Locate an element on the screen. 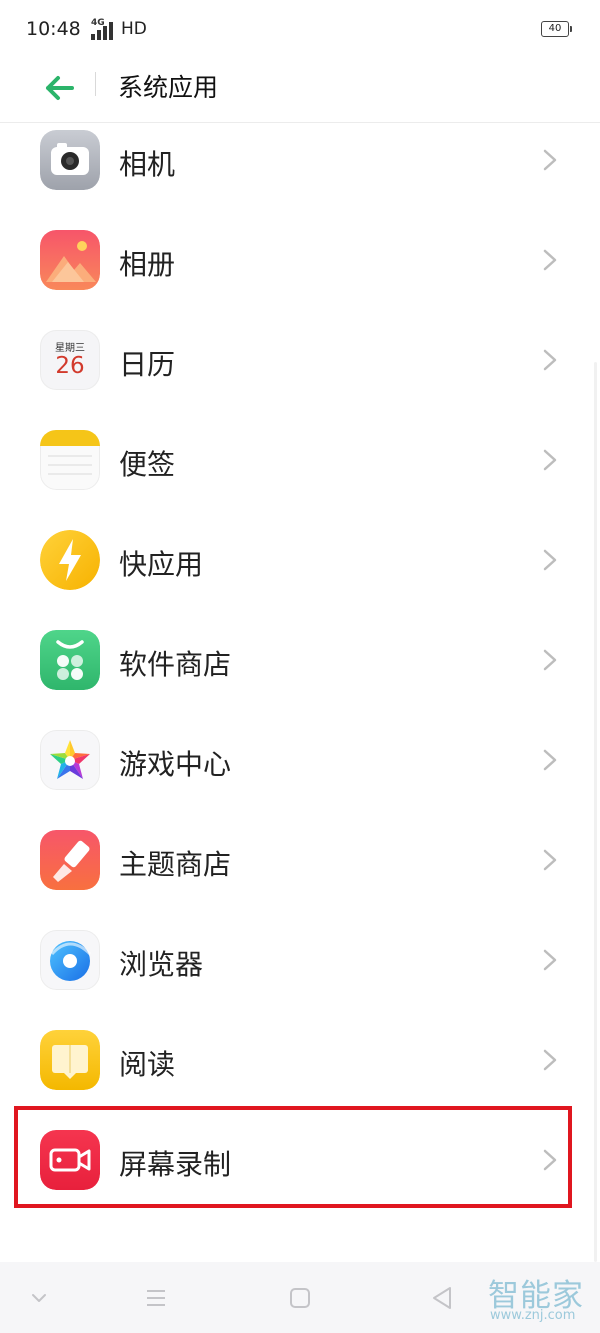  app-label: 浏览器 is located at coordinates (161, 964).